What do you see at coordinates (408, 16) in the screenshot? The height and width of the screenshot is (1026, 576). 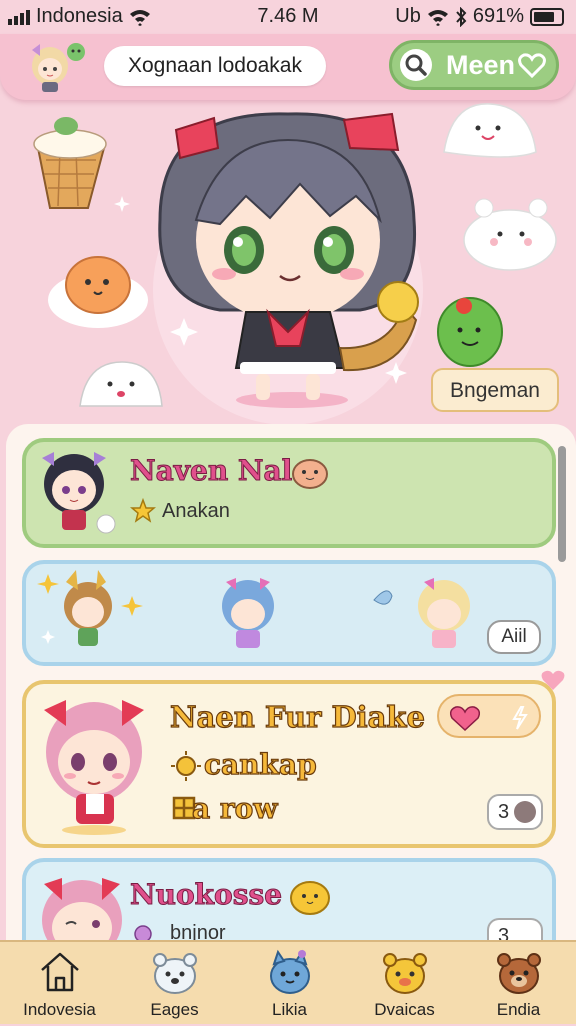 I see `status-indicator: Ub` at bounding box center [408, 16].